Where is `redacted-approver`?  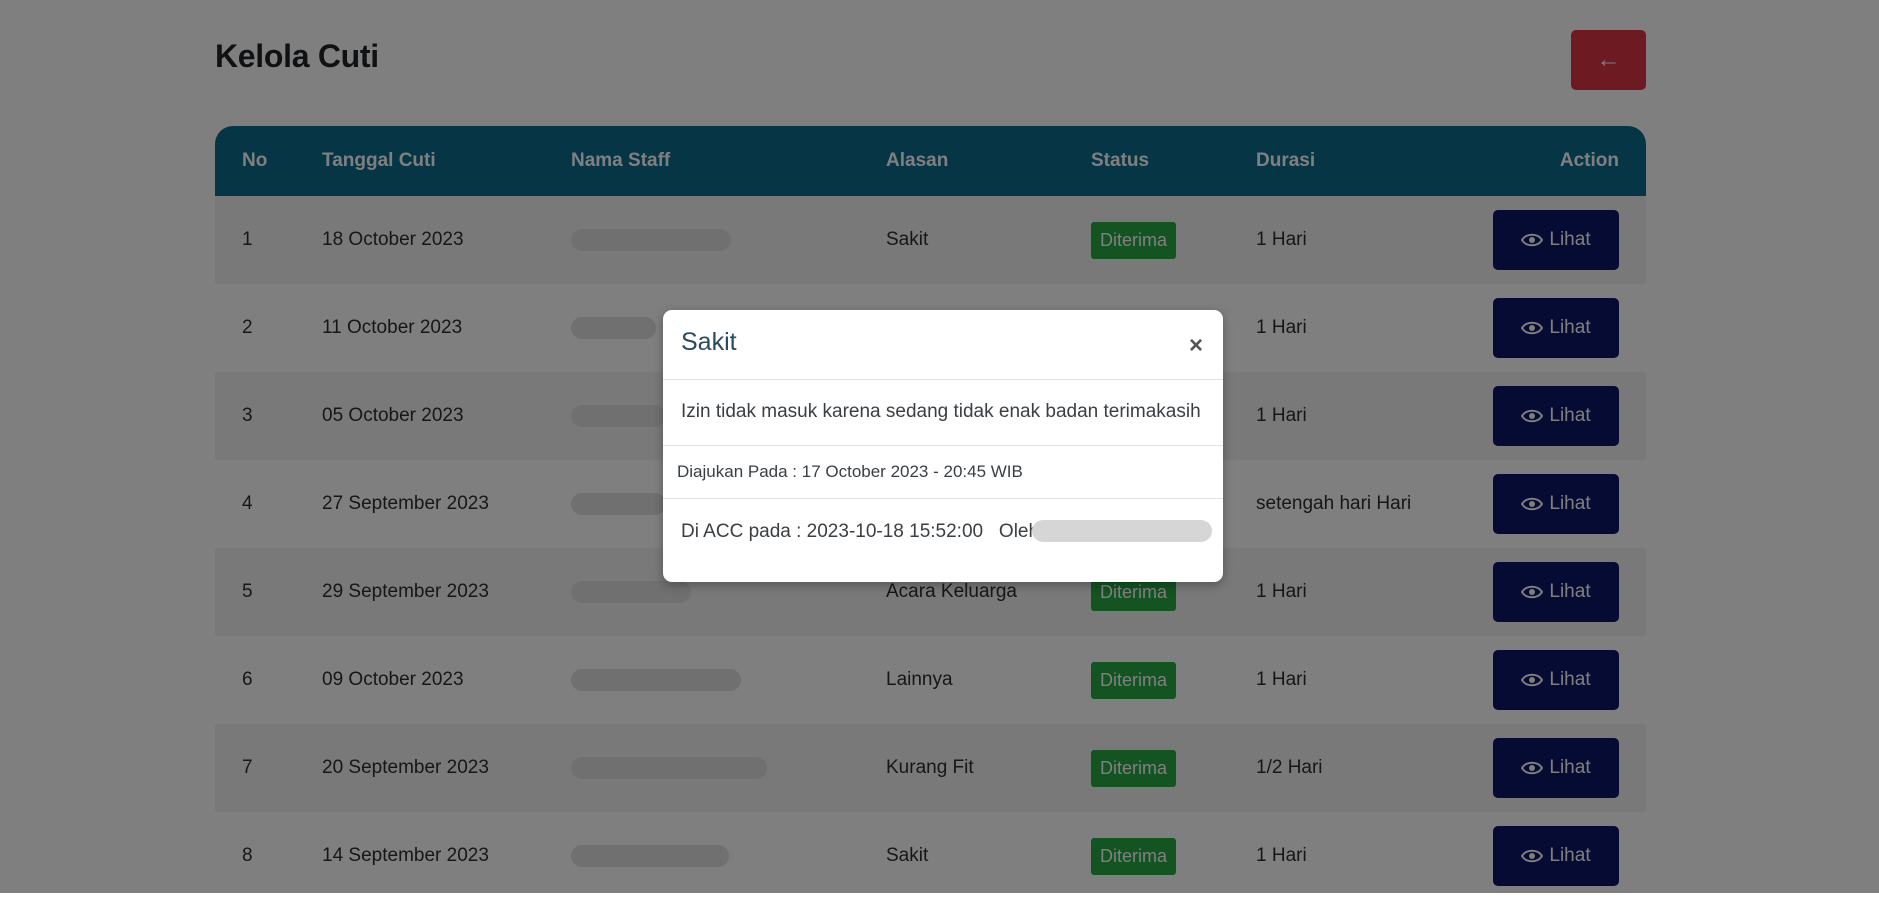 redacted-approver is located at coordinates (1122, 531).